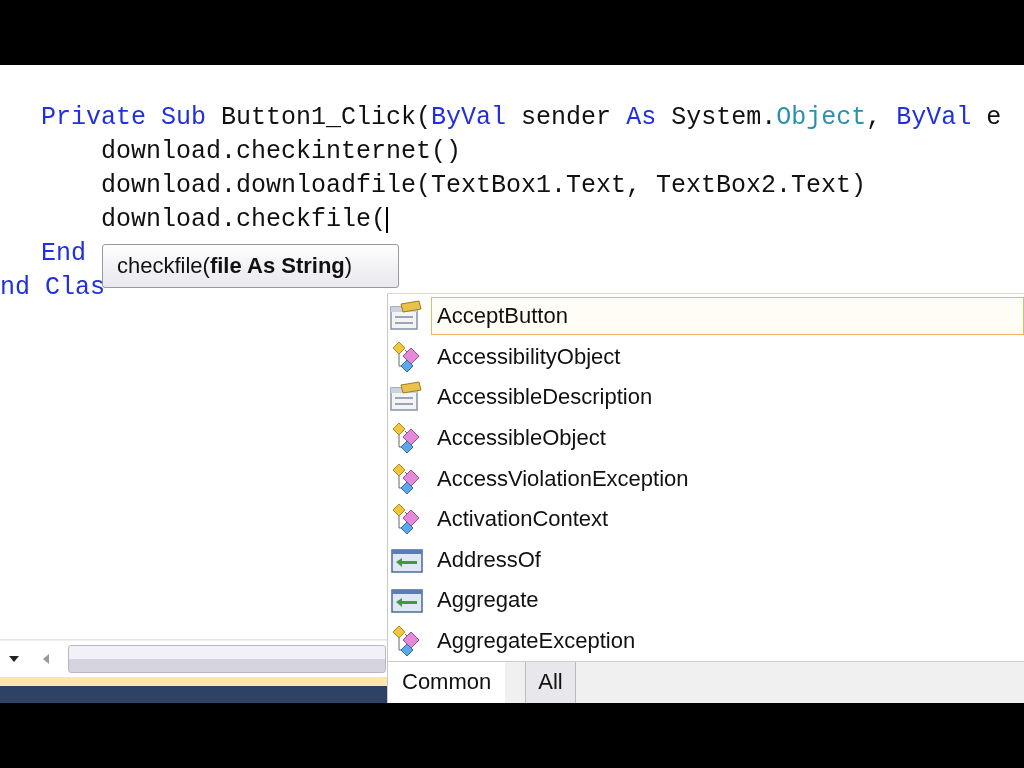 This screenshot has height=768, width=1024. What do you see at coordinates (723, 118) in the screenshot?
I see `code-text: System.` at bounding box center [723, 118].